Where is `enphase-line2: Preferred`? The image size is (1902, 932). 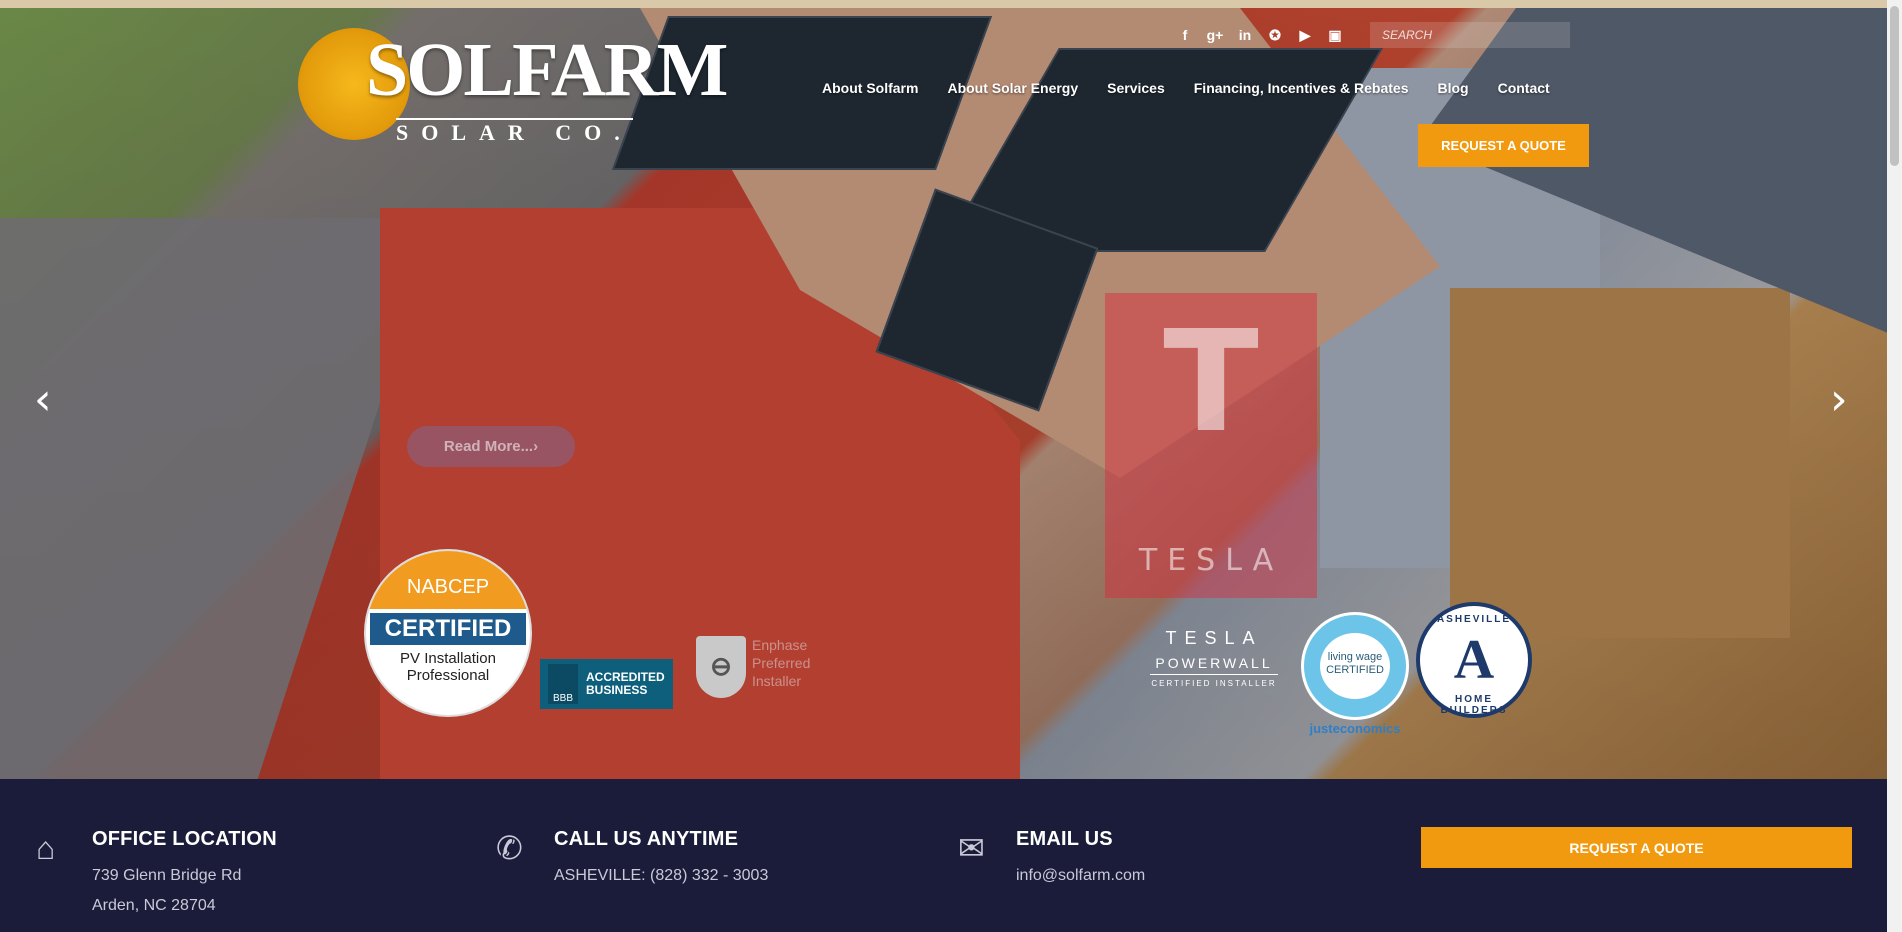
enphase-line2: Preferred is located at coordinates (781, 663).